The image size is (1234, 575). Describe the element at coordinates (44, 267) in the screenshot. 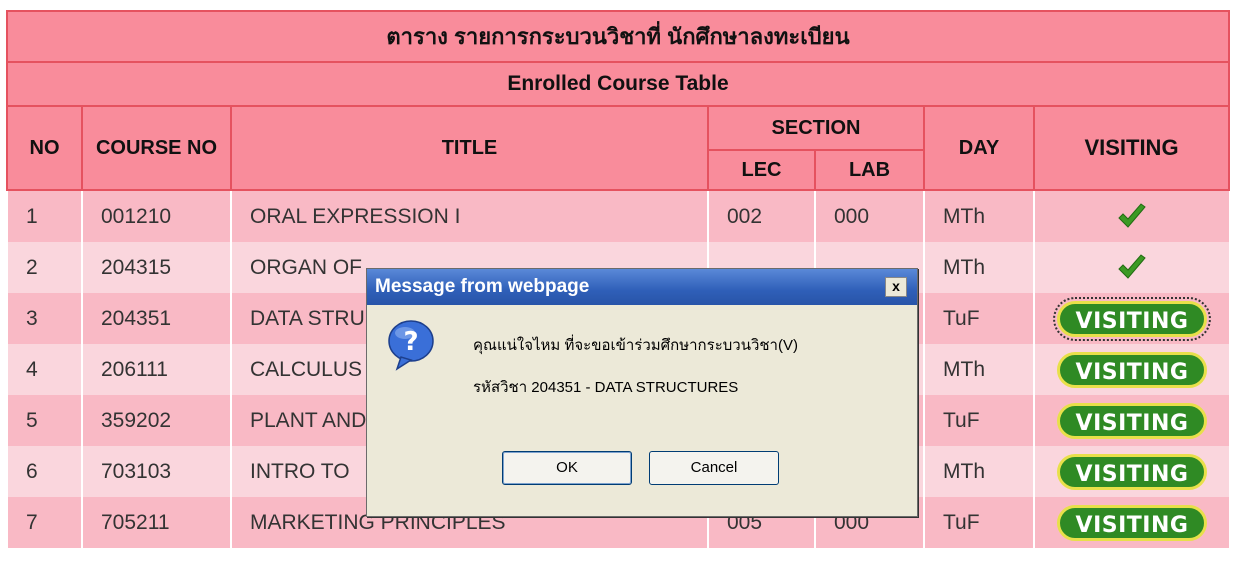

I see `row-no: 2` at that location.